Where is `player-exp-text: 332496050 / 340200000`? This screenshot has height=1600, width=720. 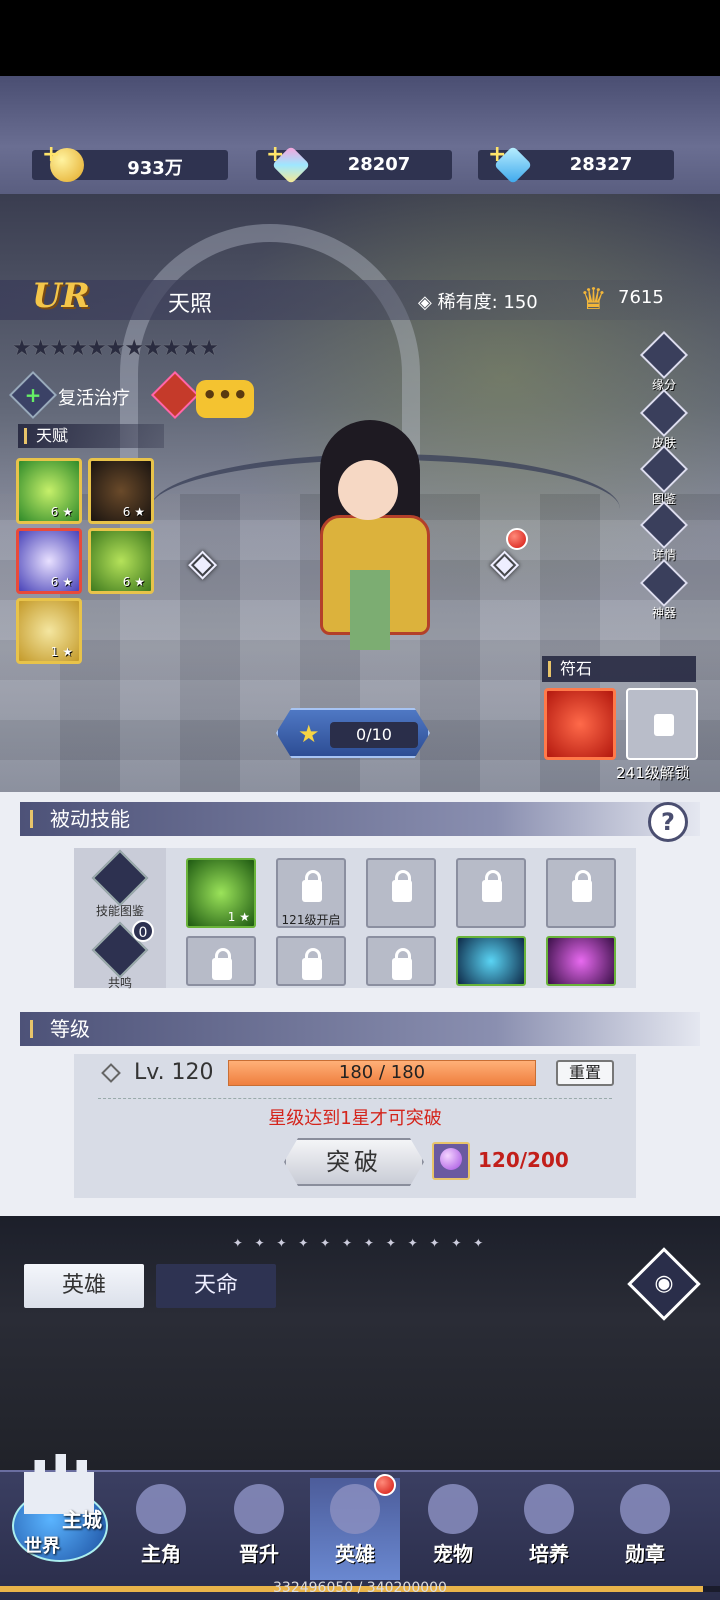 player-exp-text: 332496050 / 340200000 is located at coordinates (360, 1588).